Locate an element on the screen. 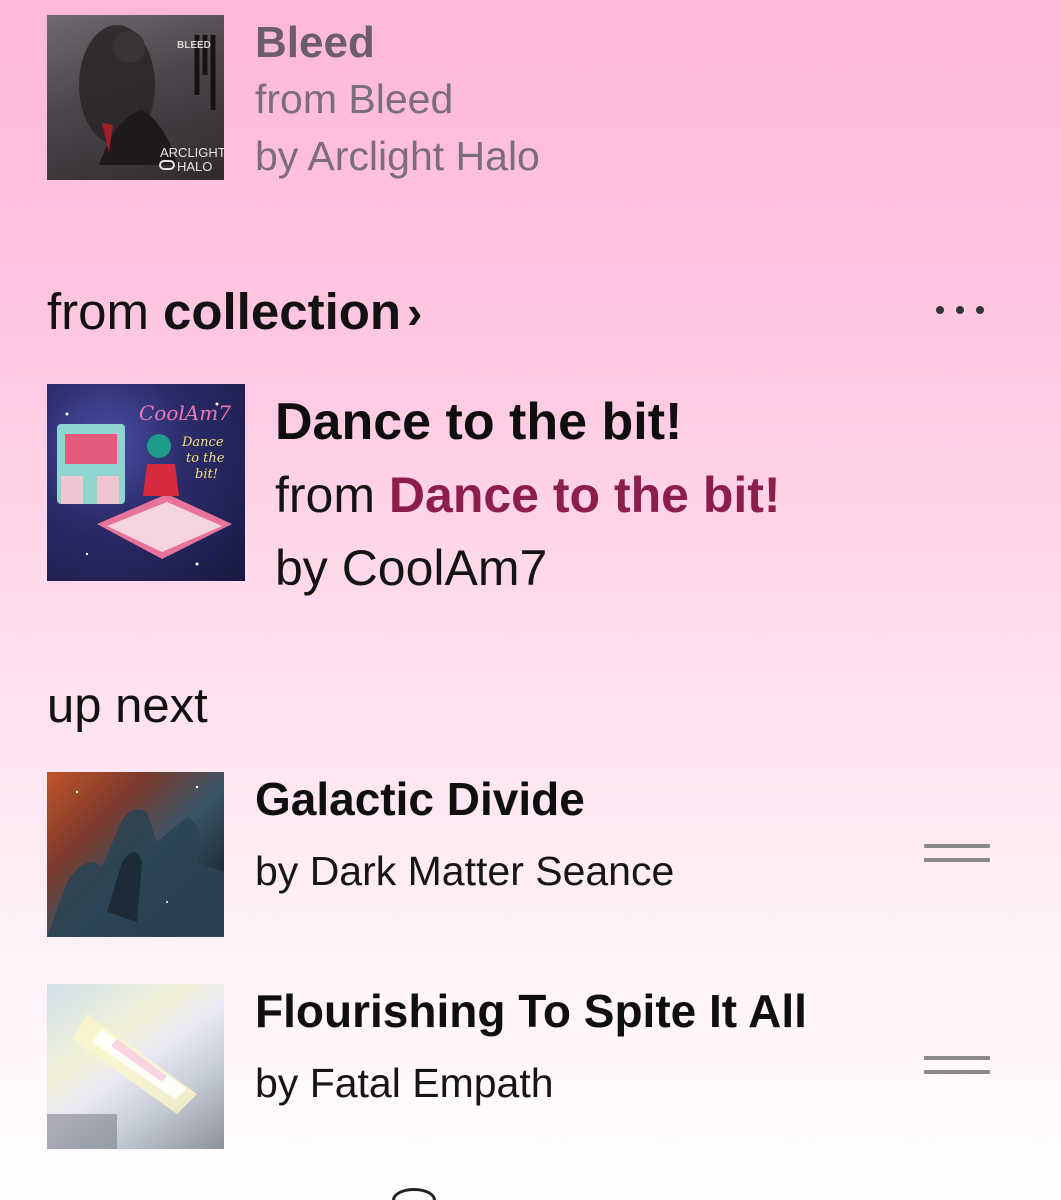  bleed-cover-art: BLEED ARCLIGHT HALO is located at coordinates (151, 99).